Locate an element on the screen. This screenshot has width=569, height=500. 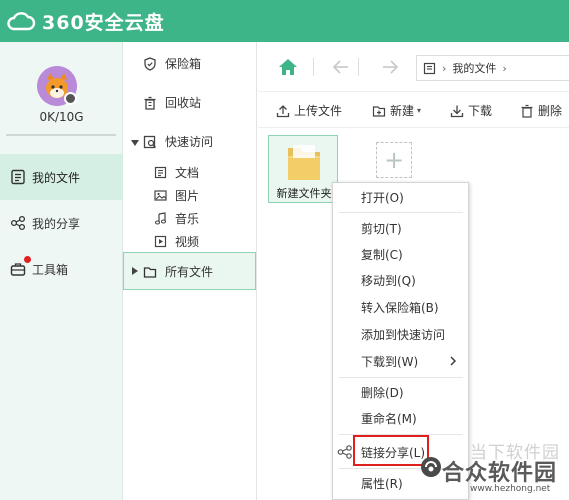
quick-access-icon is located at coordinates (150, 142).